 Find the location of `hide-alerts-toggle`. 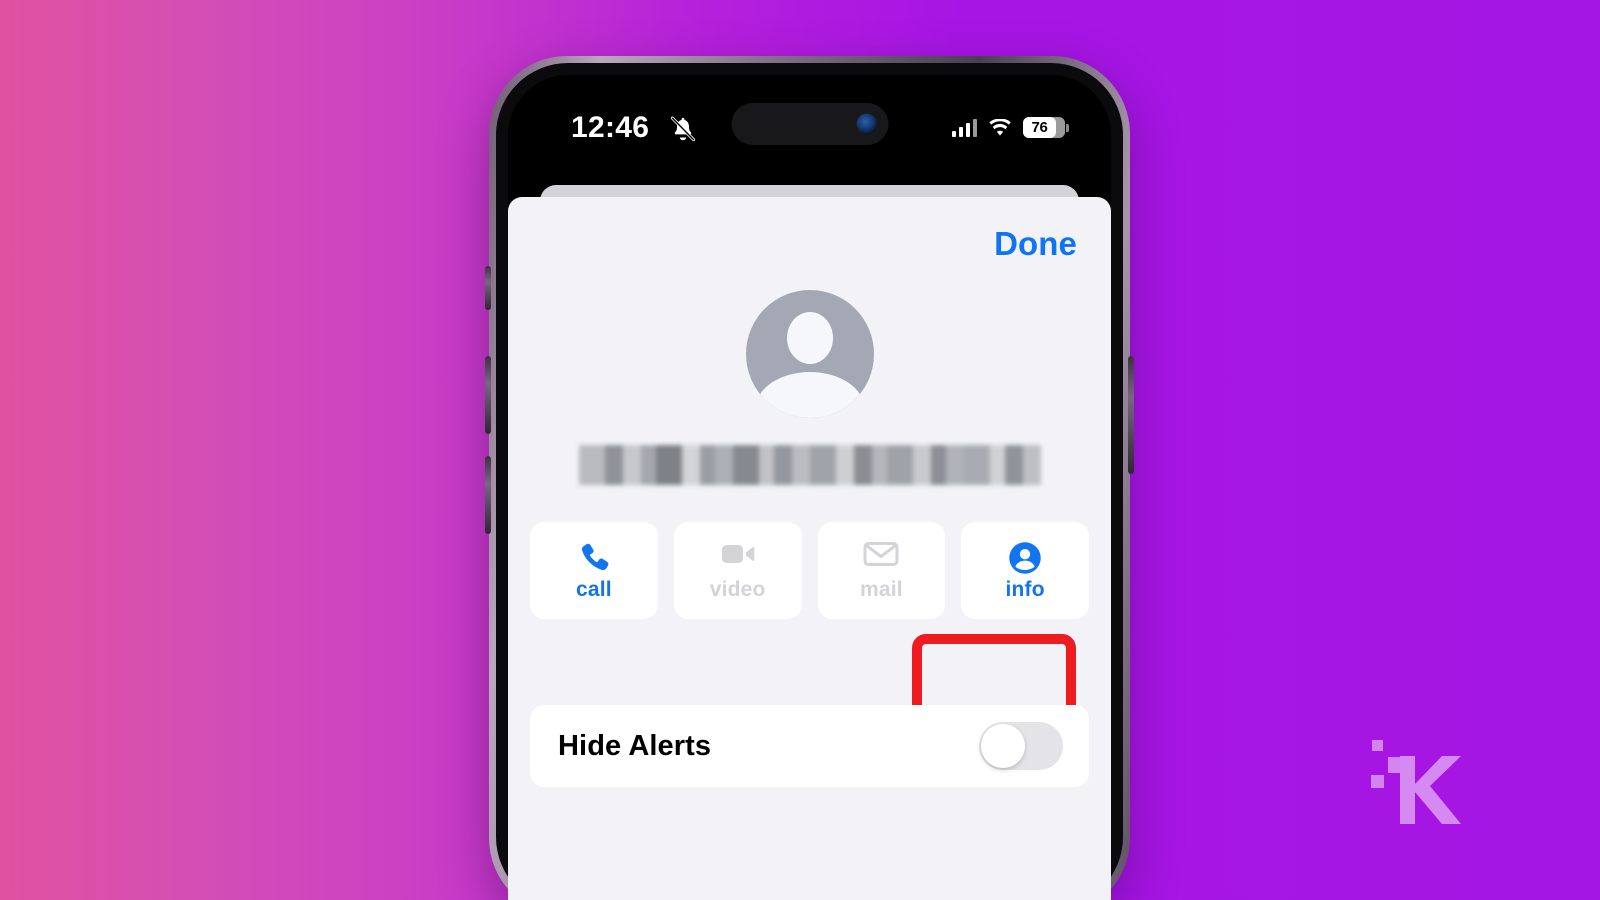

hide-alerts-toggle is located at coordinates (1021, 746).